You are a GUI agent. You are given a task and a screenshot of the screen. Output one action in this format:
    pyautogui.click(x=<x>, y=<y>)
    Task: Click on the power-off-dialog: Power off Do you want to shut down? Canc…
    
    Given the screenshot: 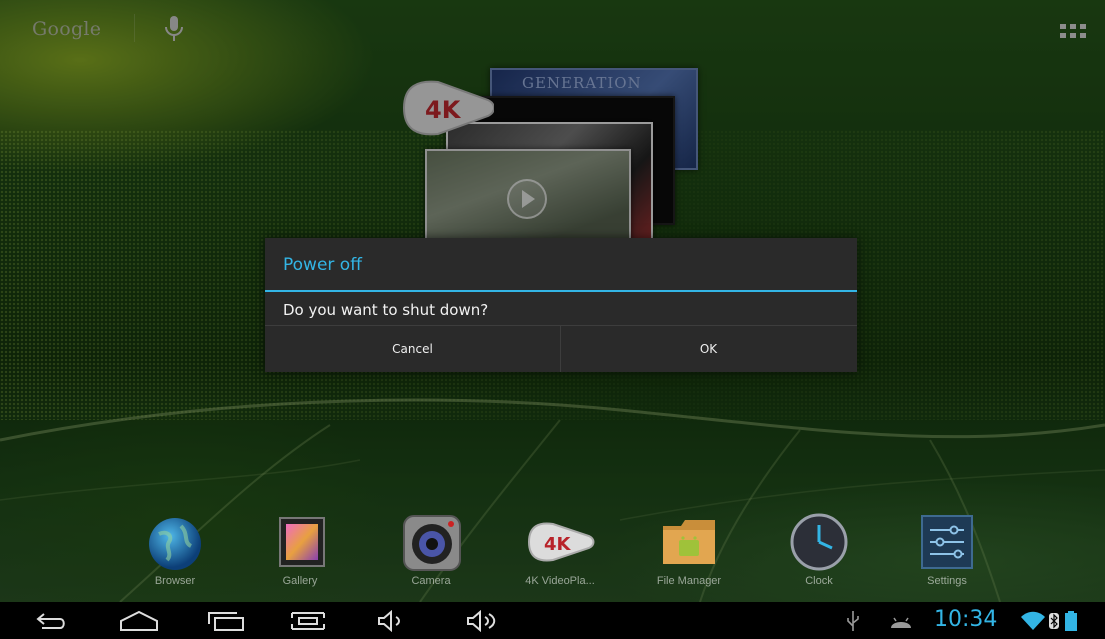 What is the action you would take?
    pyautogui.click(x=561, y=305)
    